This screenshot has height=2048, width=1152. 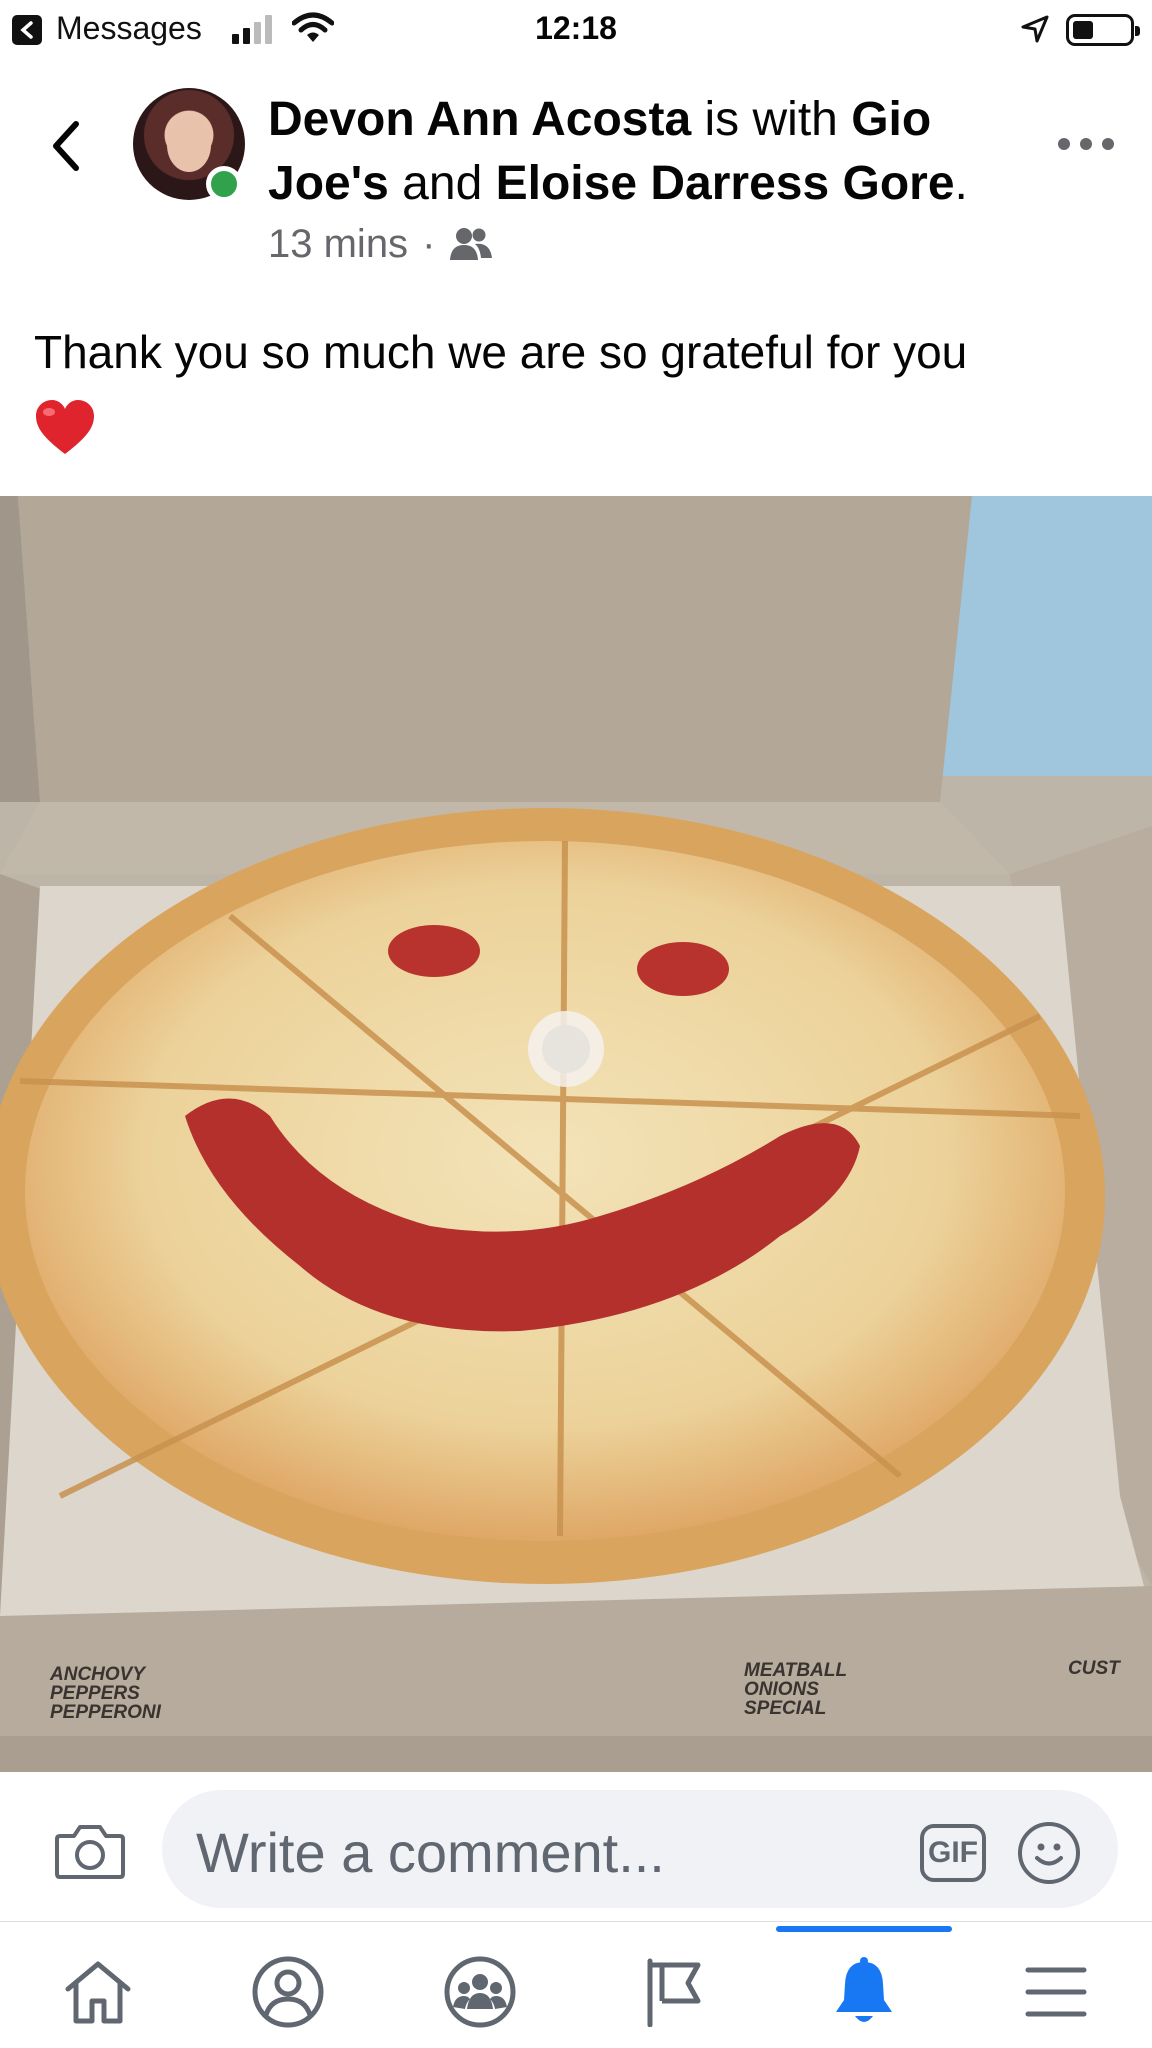 I want to click on nav-menu, so click(x=1056, y=1992).